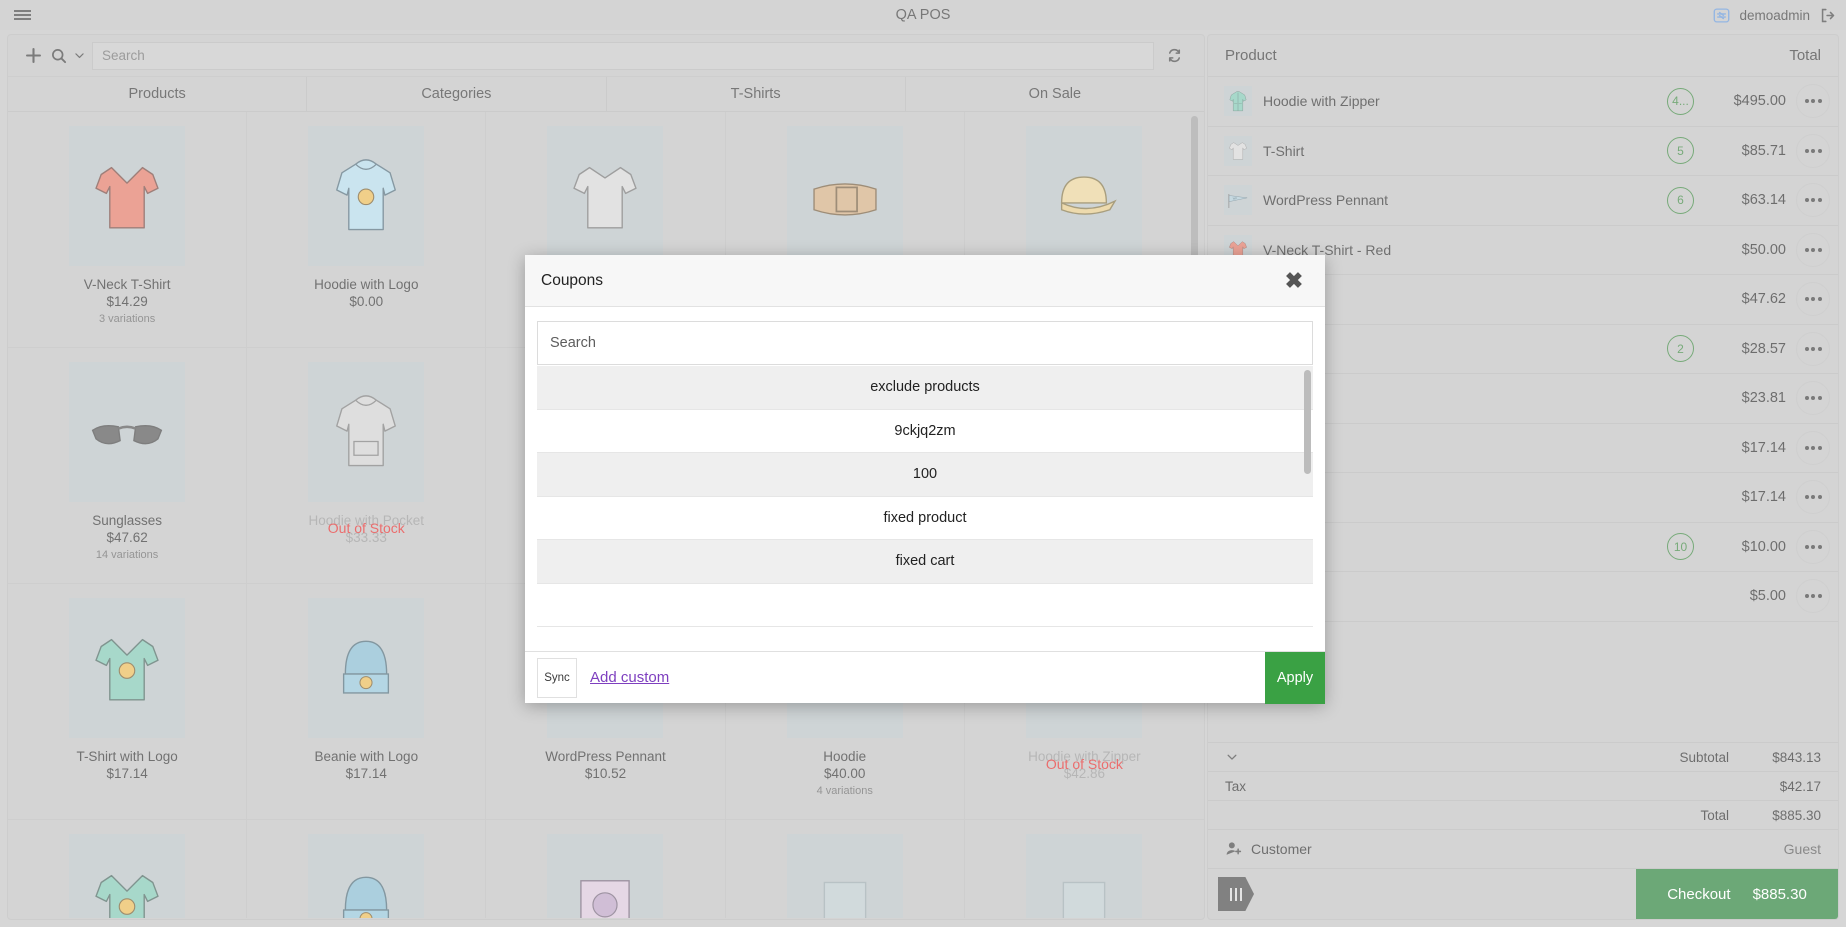  Describe the element at coordinates (925, 518) in the screenshot. I see `coupon-list-item: fixed product` at that location.